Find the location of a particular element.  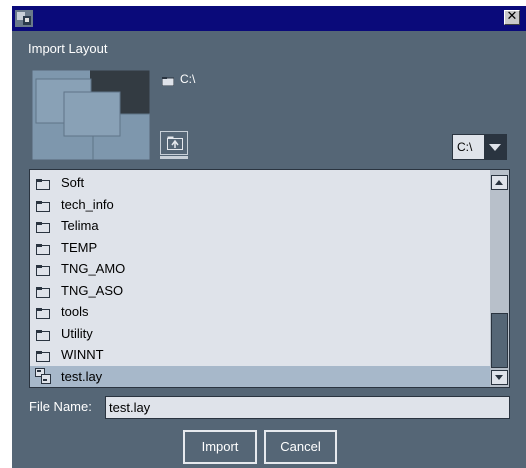

title-bar: ✕ is located at coordinates (269, 18).